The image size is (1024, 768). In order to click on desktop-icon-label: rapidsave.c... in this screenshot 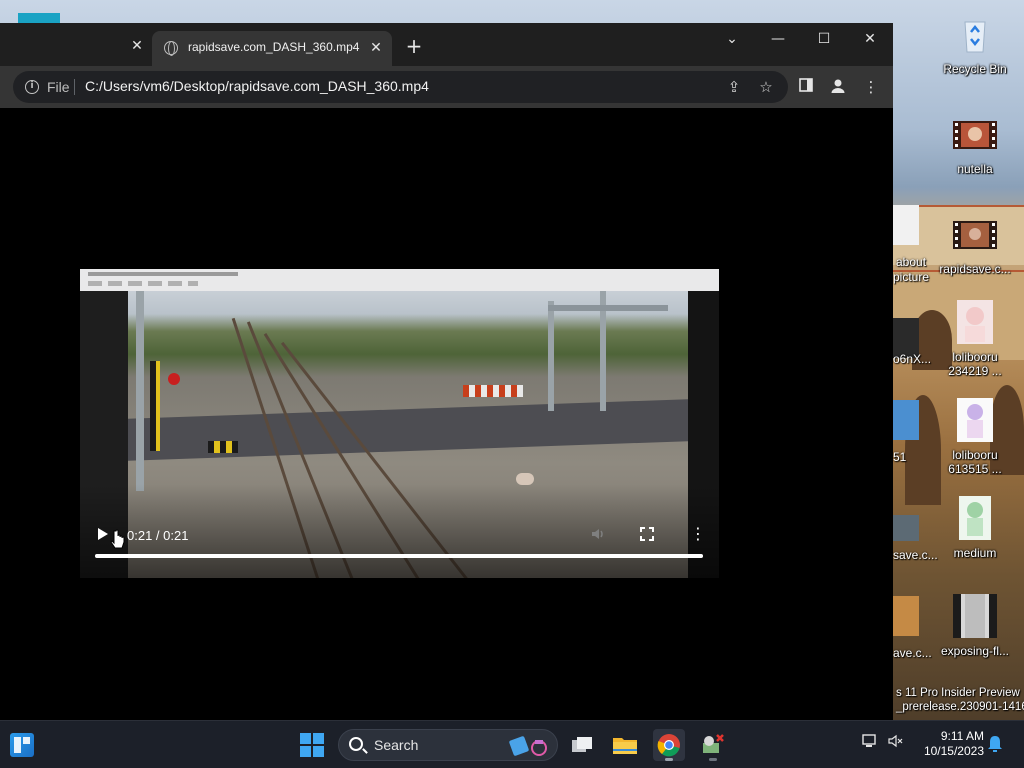, I will do `click(975, 269)`.